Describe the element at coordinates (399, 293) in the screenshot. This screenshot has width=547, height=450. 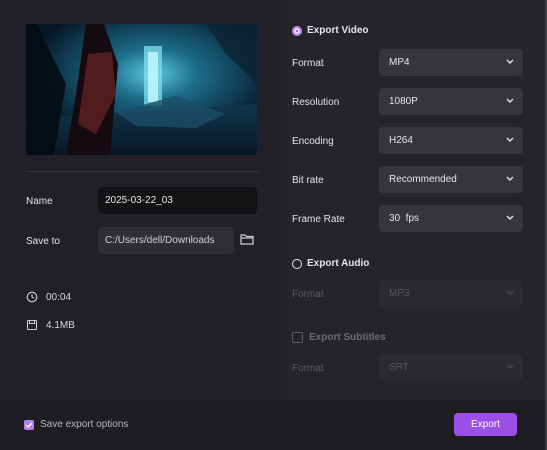
I see `audio-format-value: MP3` at that location.